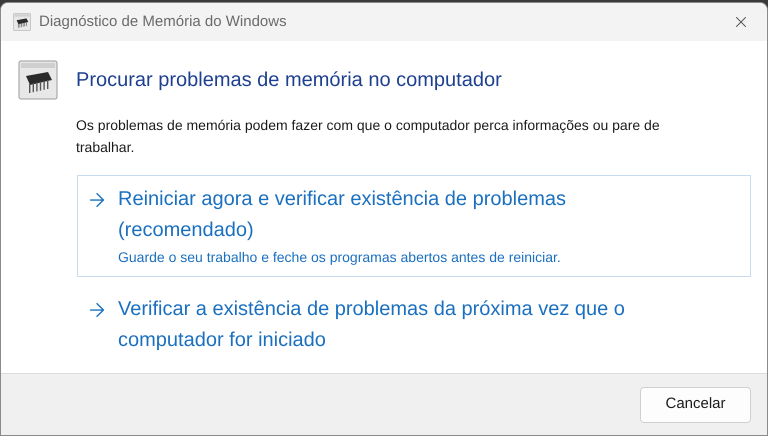  Describe the element at coordinates (289, 80) in the screenshot. I see `dialog-heading: Procurar problemas de memória no computador` at that location.